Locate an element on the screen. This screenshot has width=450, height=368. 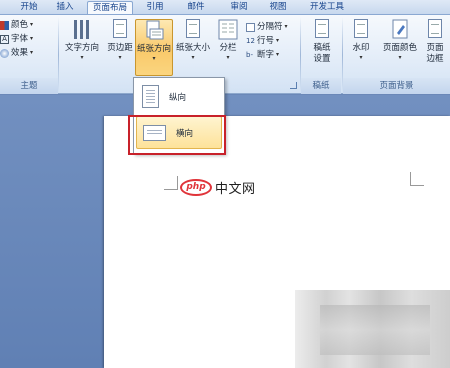
columns-icon is located at coordinates (228, 30).